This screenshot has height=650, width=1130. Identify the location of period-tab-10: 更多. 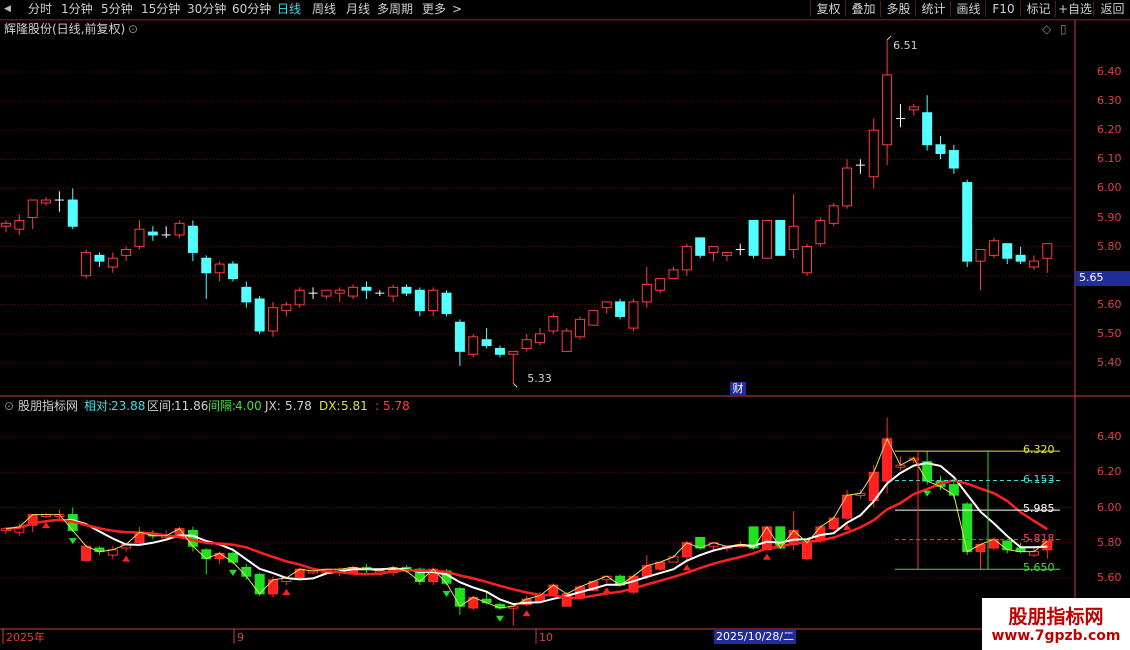
(434, 9).